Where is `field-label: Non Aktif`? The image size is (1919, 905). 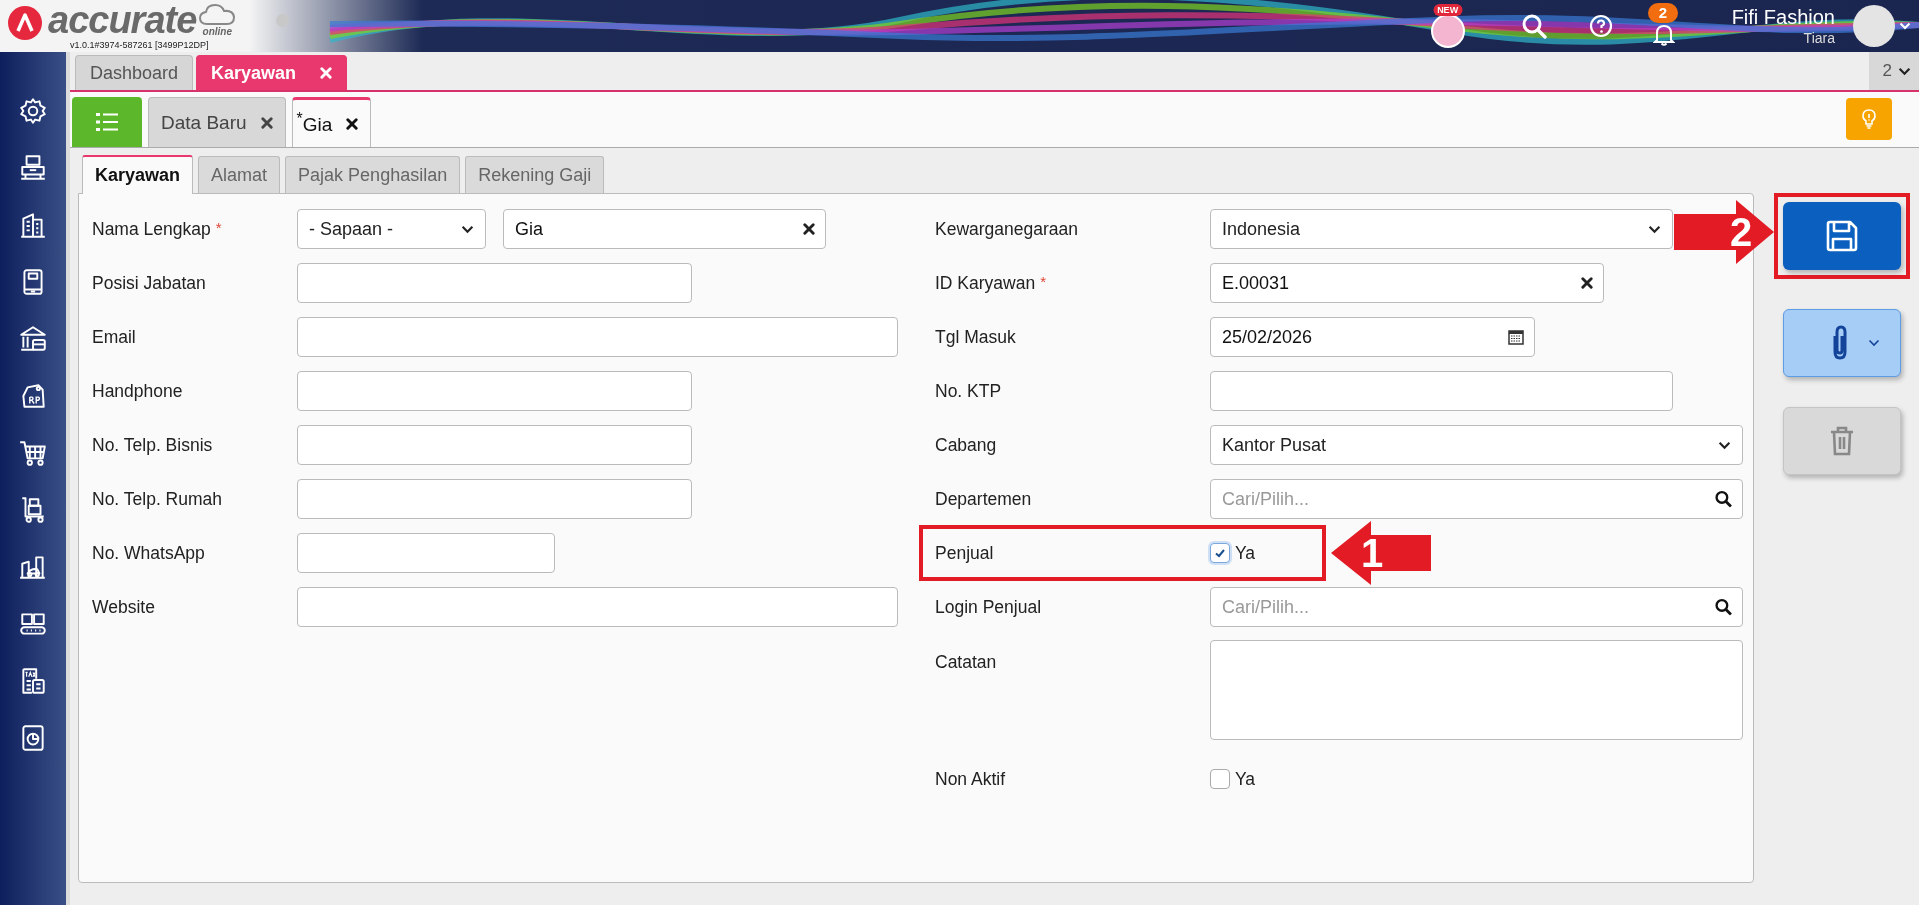 field-label: Non Aktif is located at coordinates (971, 779).